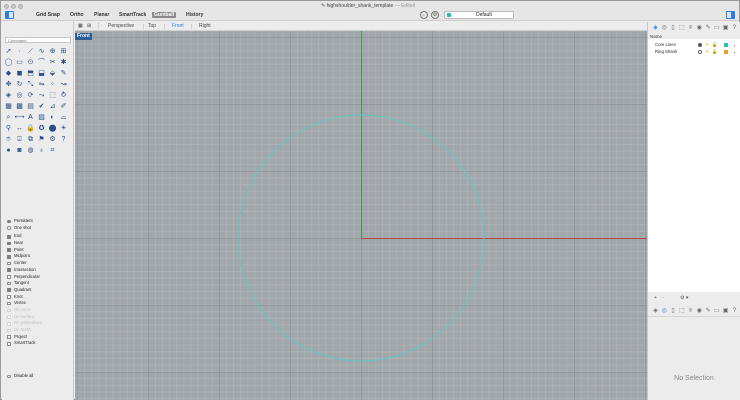 The height and width of the screenshot is (400, 740). What do you see at coordinates (132, 15) in the screenshot?
I see `smarttrack-toggle: SmartTrack` at bounding box center [132, 15].